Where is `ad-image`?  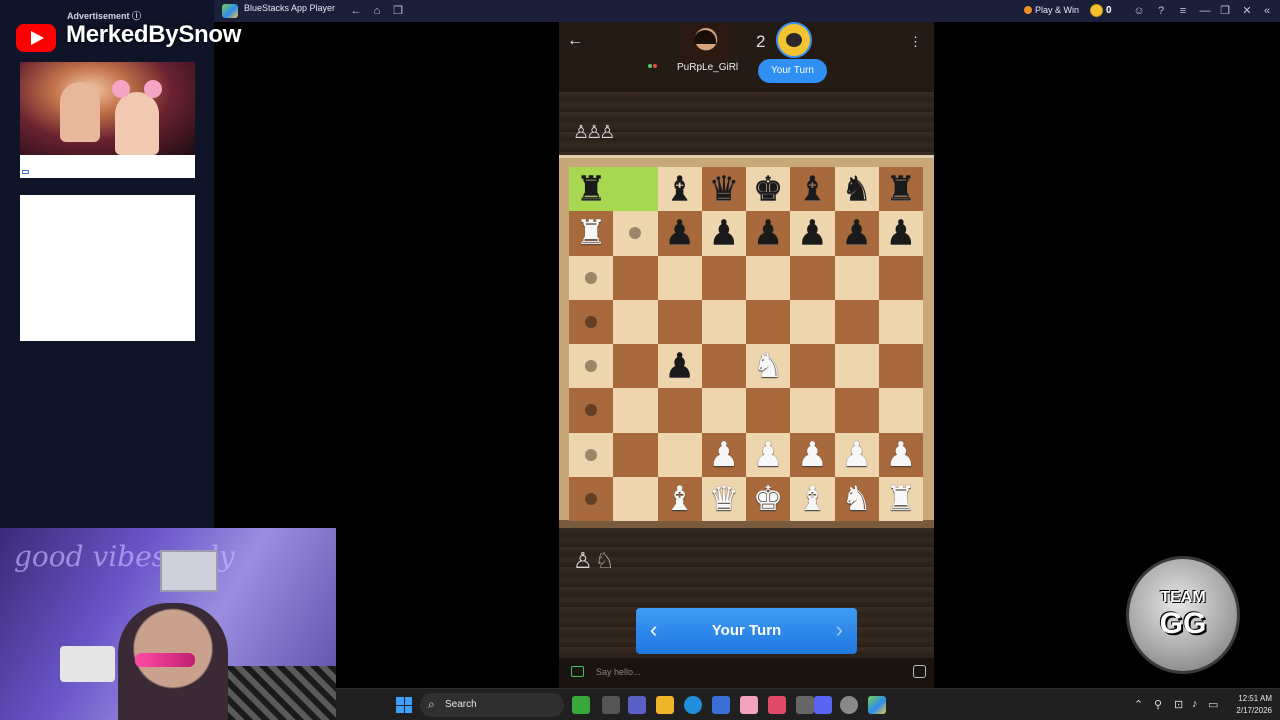 ad-image is located at coordinates (107, 108).